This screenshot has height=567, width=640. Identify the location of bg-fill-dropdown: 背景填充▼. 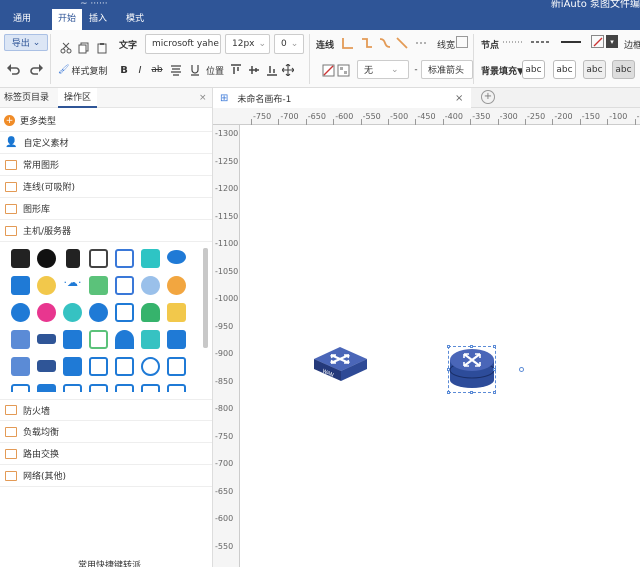
(502, 70).